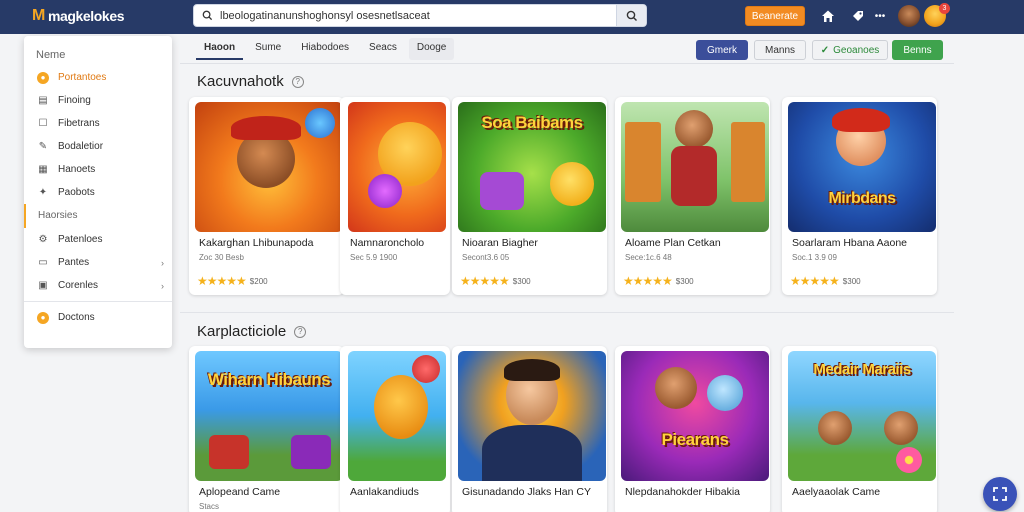 This screenshot has width=1024, height=512. I want to click on flower-shape, so click(909, 460).